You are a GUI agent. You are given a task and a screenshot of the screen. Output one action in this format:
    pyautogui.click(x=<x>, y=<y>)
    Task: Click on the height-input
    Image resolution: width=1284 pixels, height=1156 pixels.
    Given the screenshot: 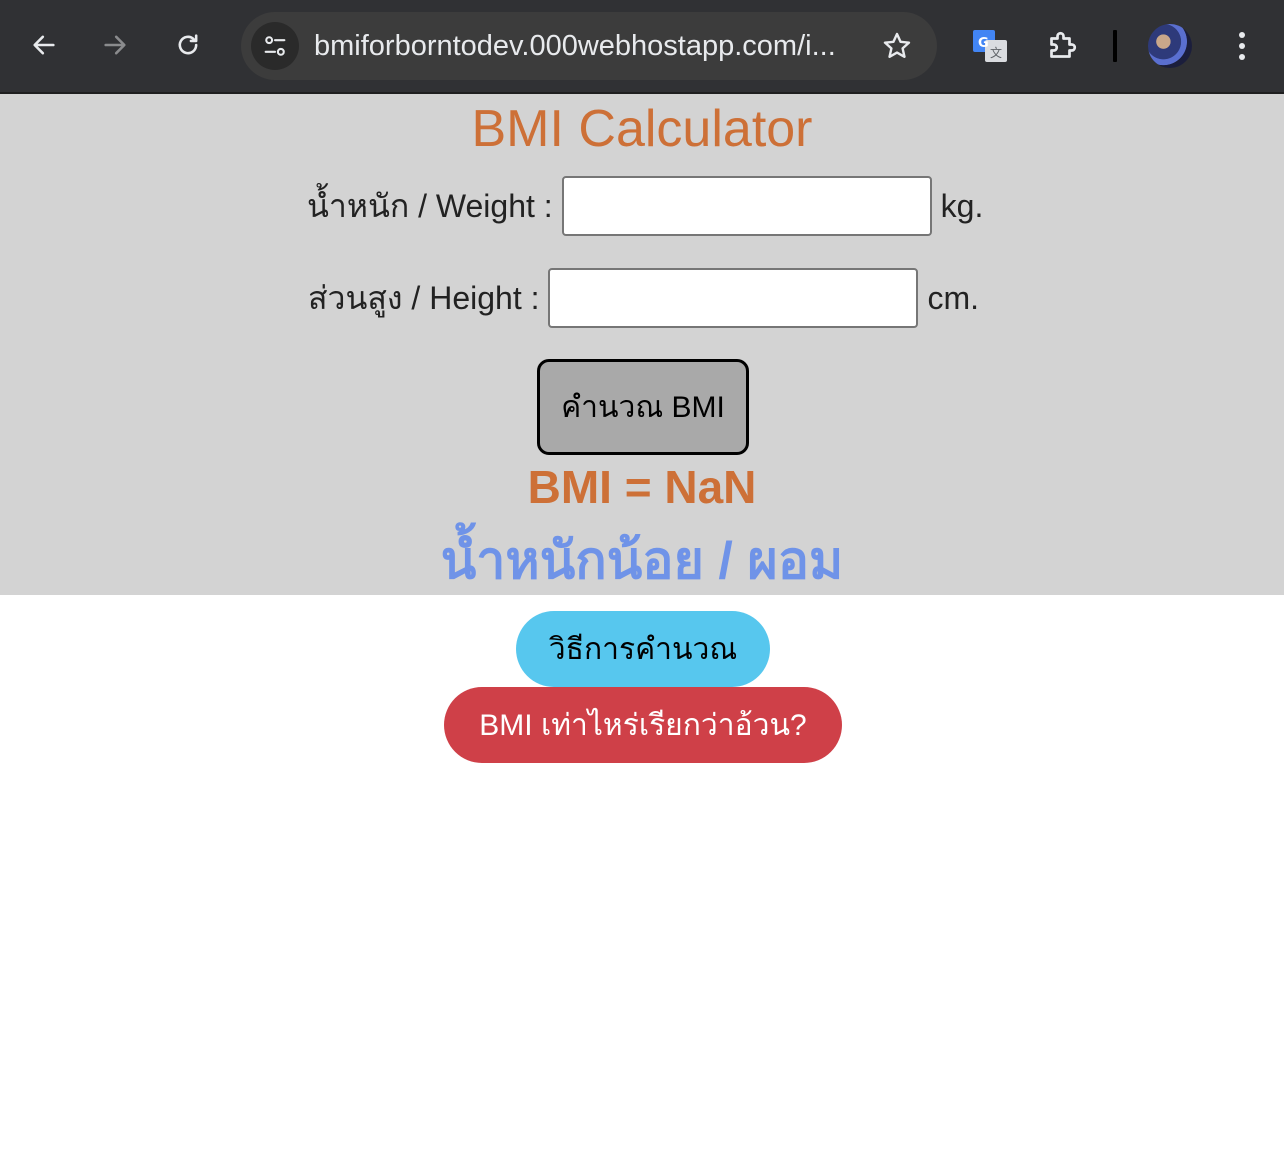 What is the action you would take?
    pyautogui.click(x=733, y=298)
    